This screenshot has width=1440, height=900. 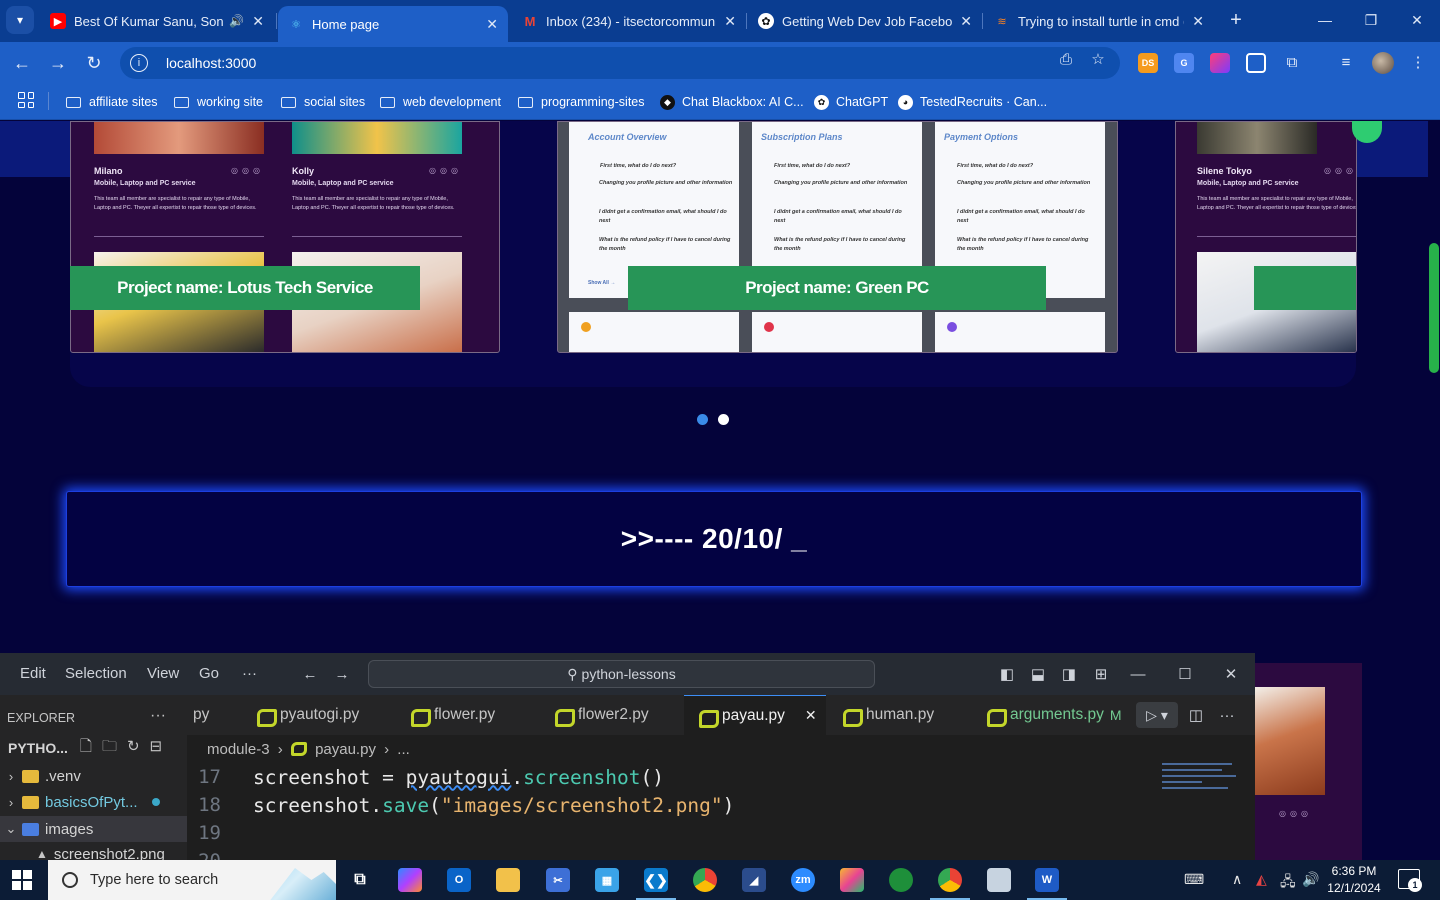 What do you see at coordinates (440, 102) in the screenshot?
I see `bookmark-folder-webdev: web development` at bounding box center [440, 102].